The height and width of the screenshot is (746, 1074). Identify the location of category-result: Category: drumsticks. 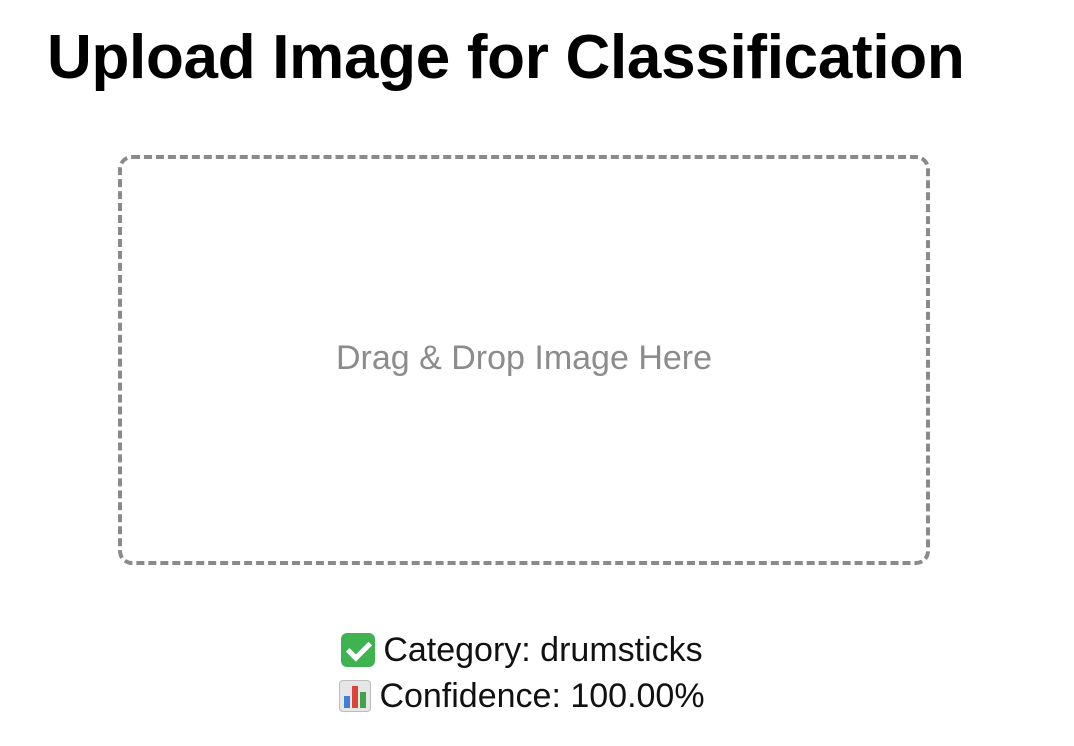
(522, 650).